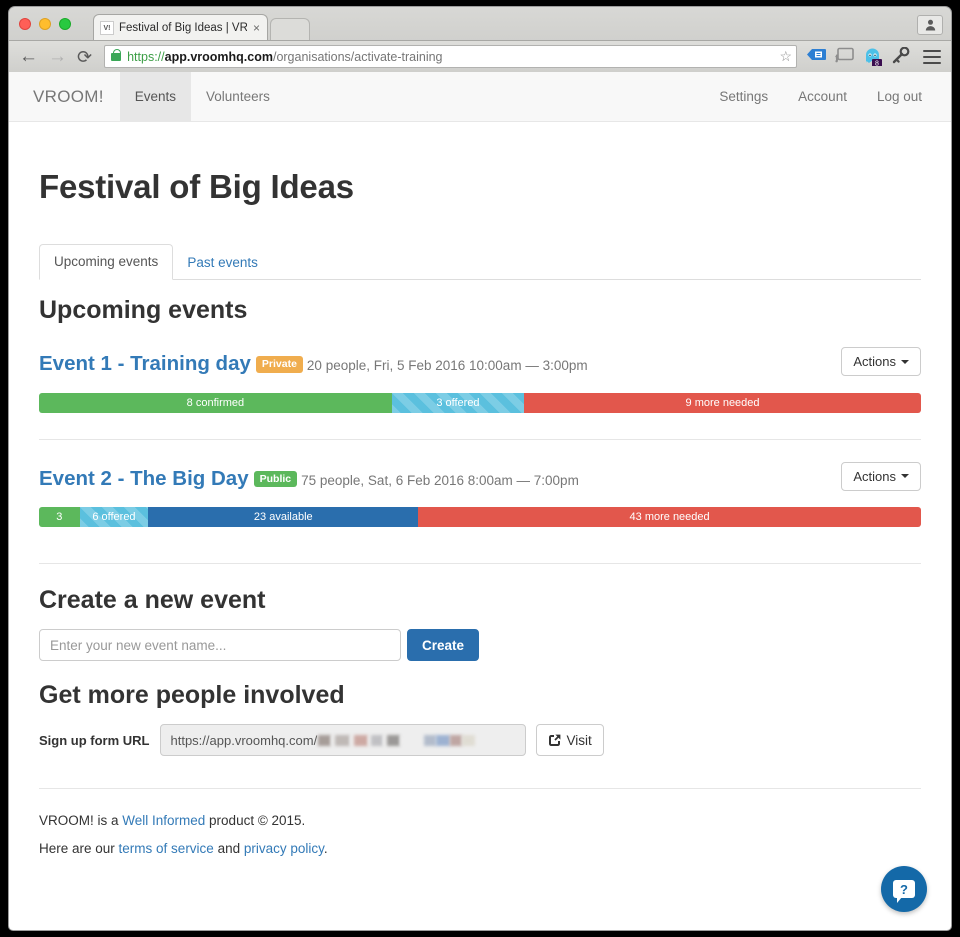 The width and height of the screenshot is (960, 937). I want to click on tab-past-events: Past events, so click(222, 263).